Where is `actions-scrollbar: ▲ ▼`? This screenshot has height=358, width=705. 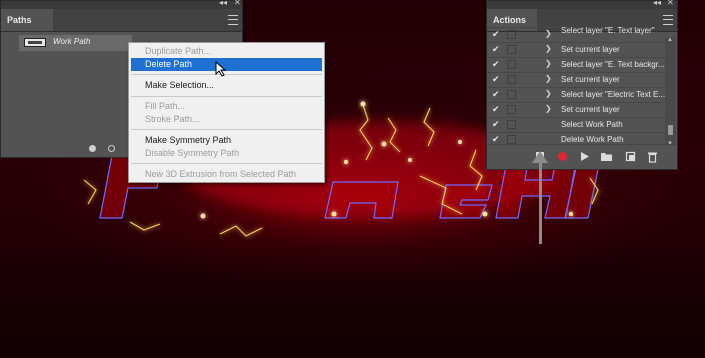 actions-scrollbar: ▲ ▼ is located at coordinates (670, 92).